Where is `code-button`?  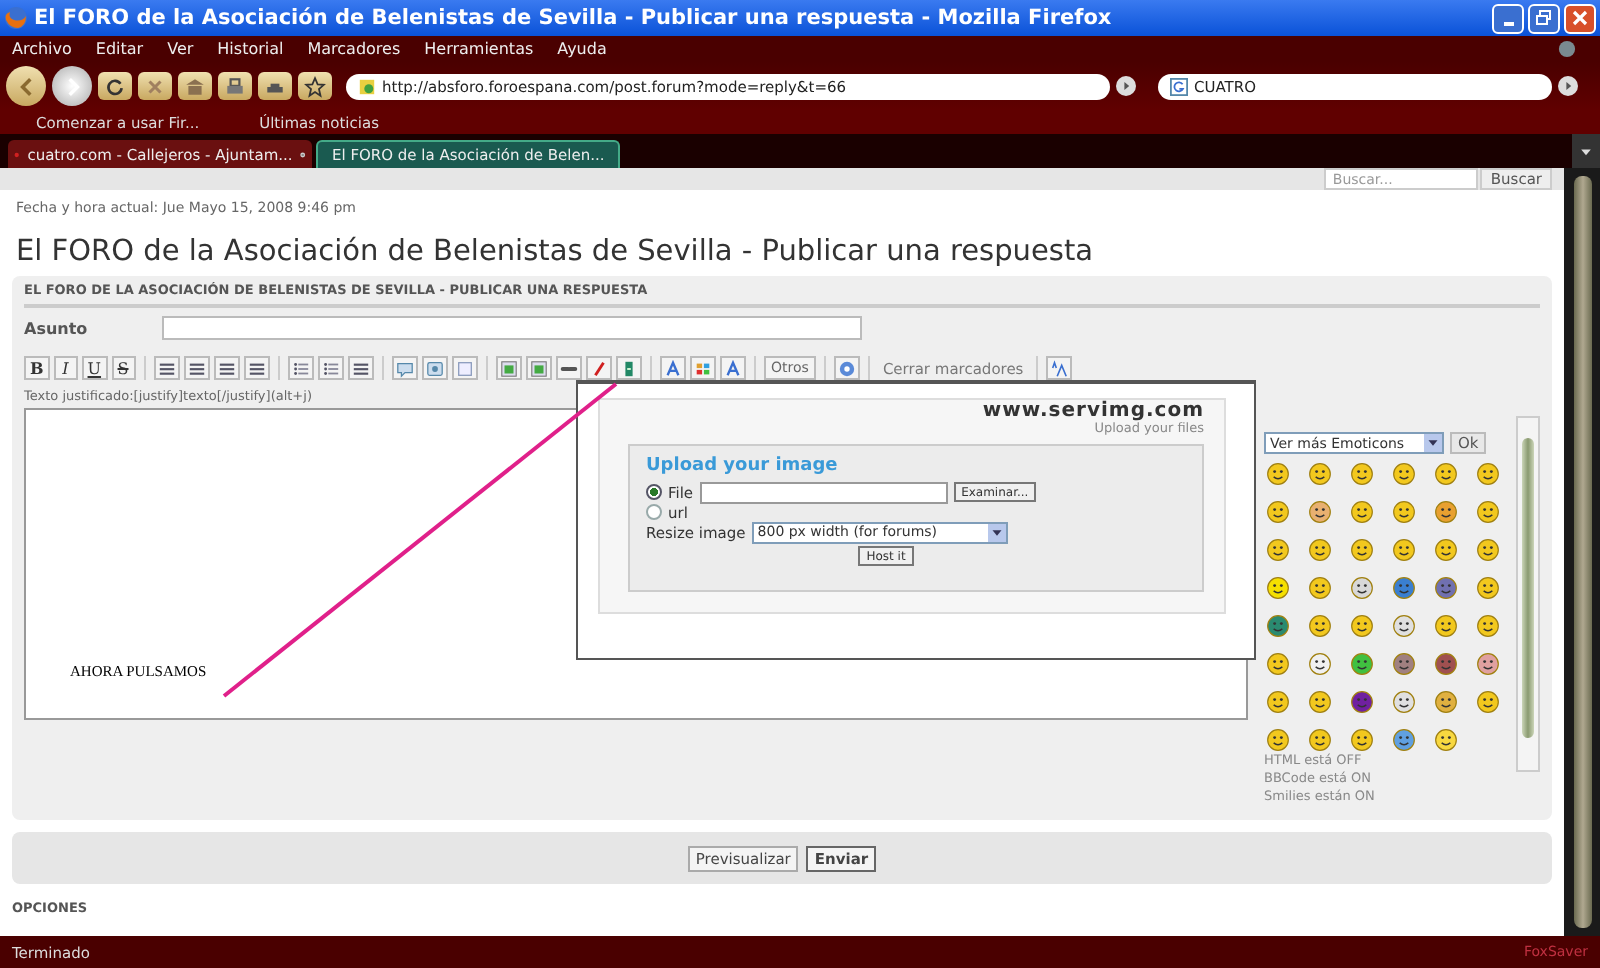 code-button is located at coordinates (434, 368).